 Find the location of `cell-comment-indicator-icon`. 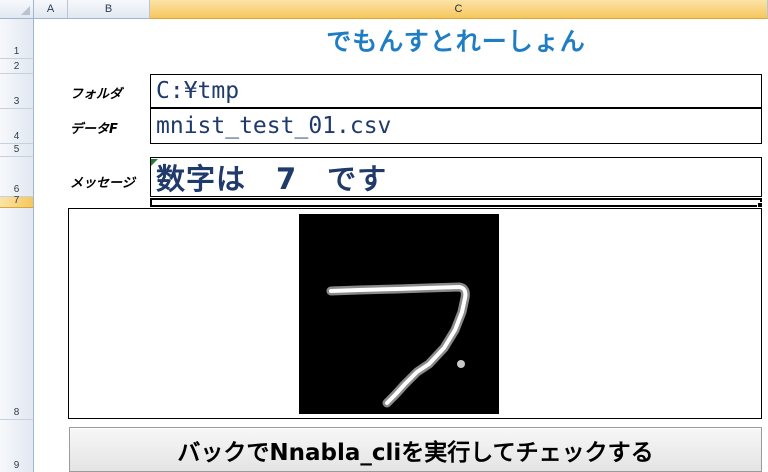

cell-comment-indicator-icon is located at coordinates (154, 162).